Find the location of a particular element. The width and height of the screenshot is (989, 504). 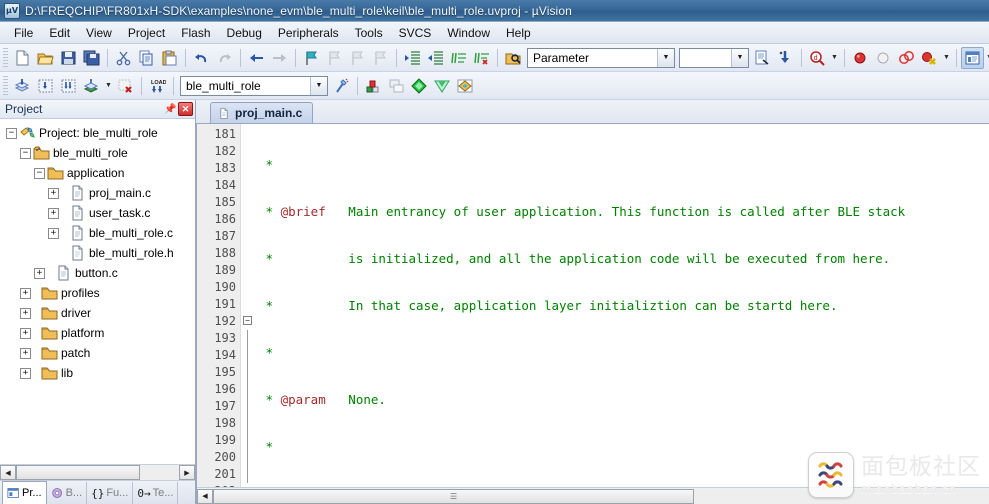

undo-icon is located at coordinates (201, 58).